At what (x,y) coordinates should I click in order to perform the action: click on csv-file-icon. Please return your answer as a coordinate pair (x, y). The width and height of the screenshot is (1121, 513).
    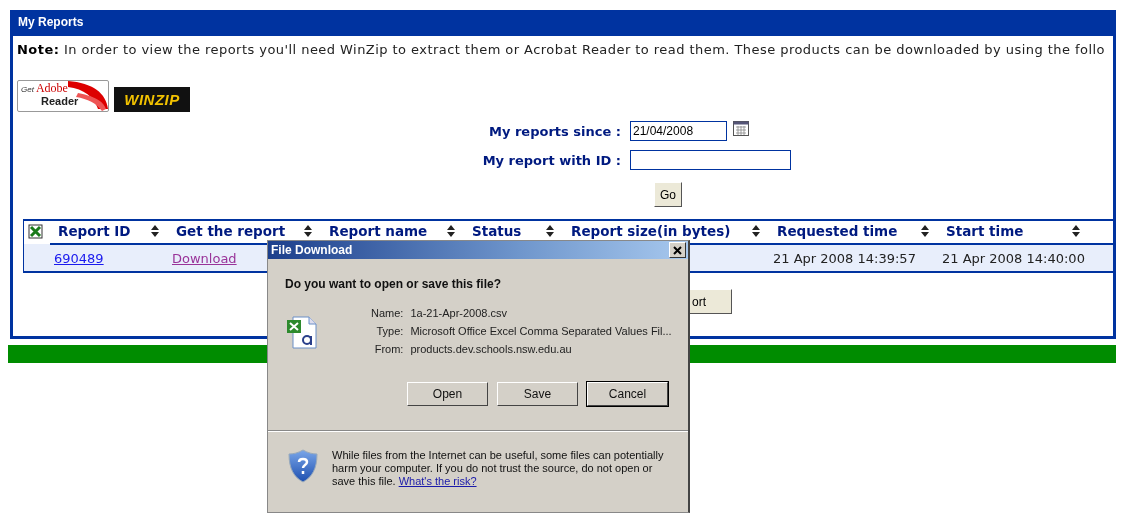
    Looking at the image, I should click on (302, 332).